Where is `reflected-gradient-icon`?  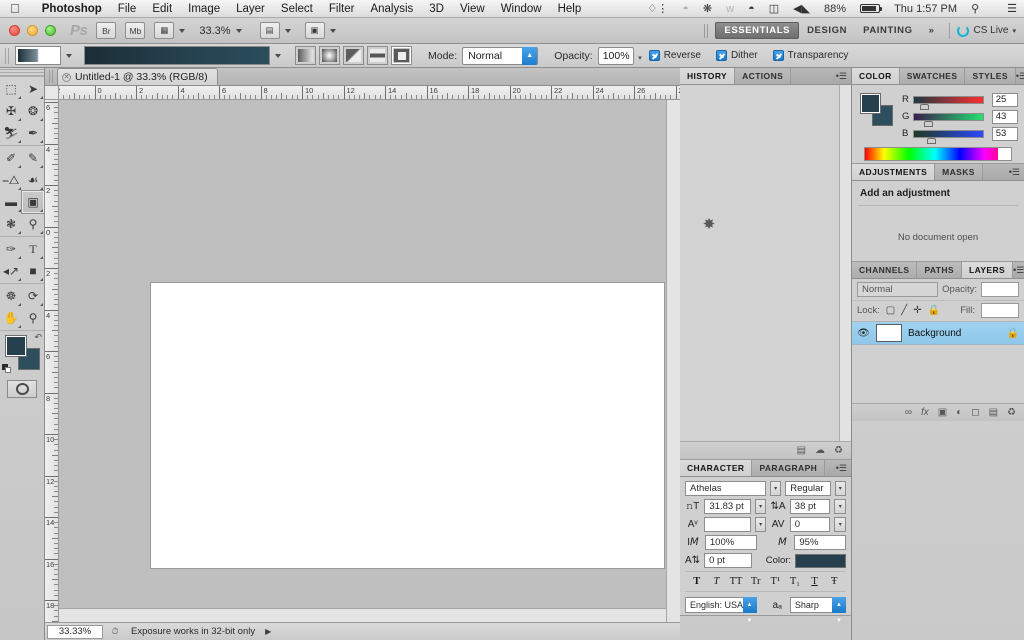 reflected-gradient-icon is located at coordinates (377, 55).